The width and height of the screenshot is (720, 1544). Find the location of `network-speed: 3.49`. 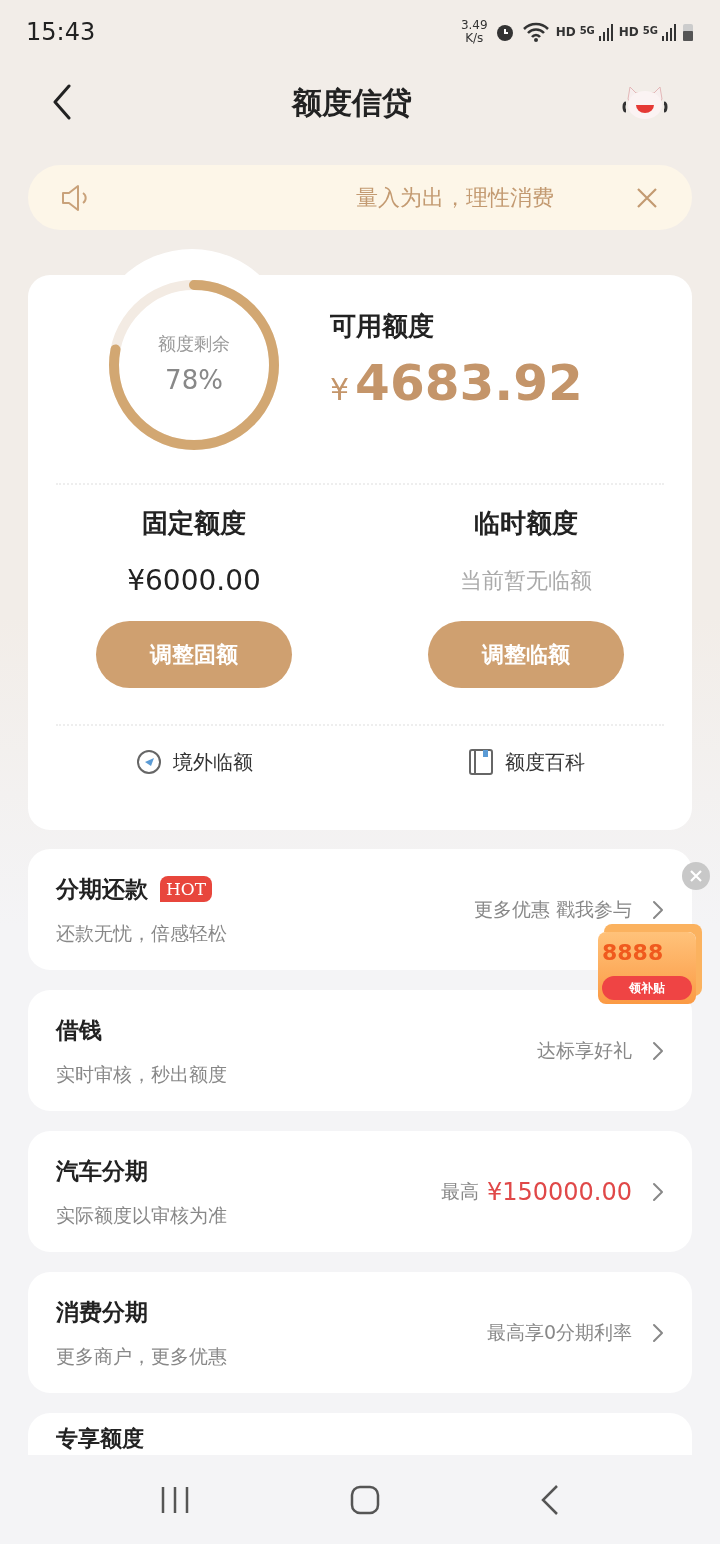

network-speed: 3.49 is located at coordinates (474, 25).